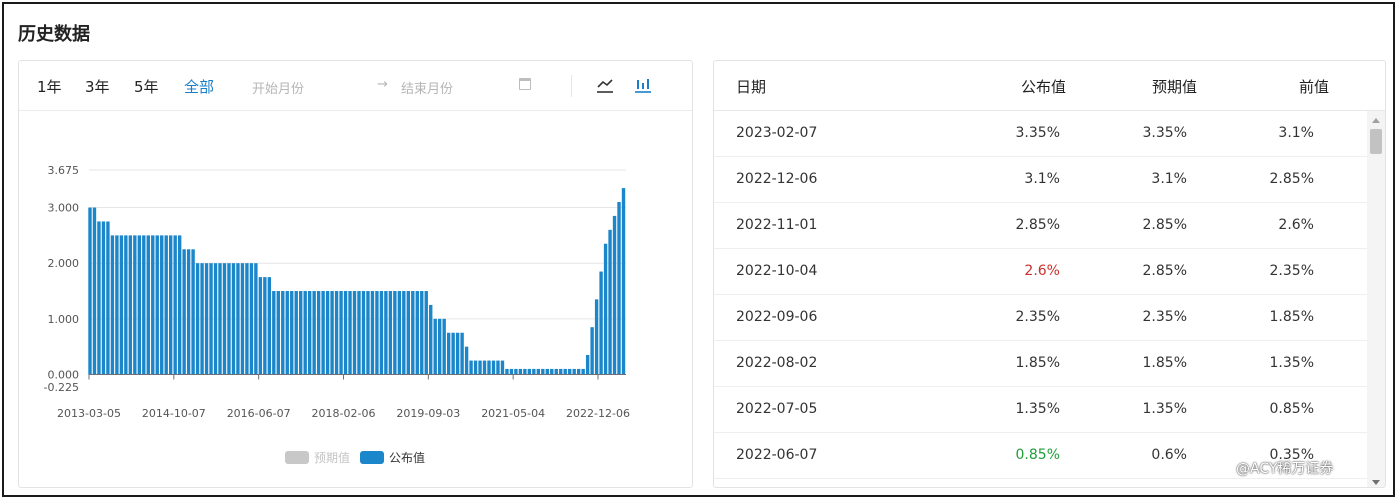 Image resolution: width=1399 pixels, height=501 pixels. Describe the element at coordinates (1037, 363) in the screenshot. I see `cell-actual: 1.85%` at that location.